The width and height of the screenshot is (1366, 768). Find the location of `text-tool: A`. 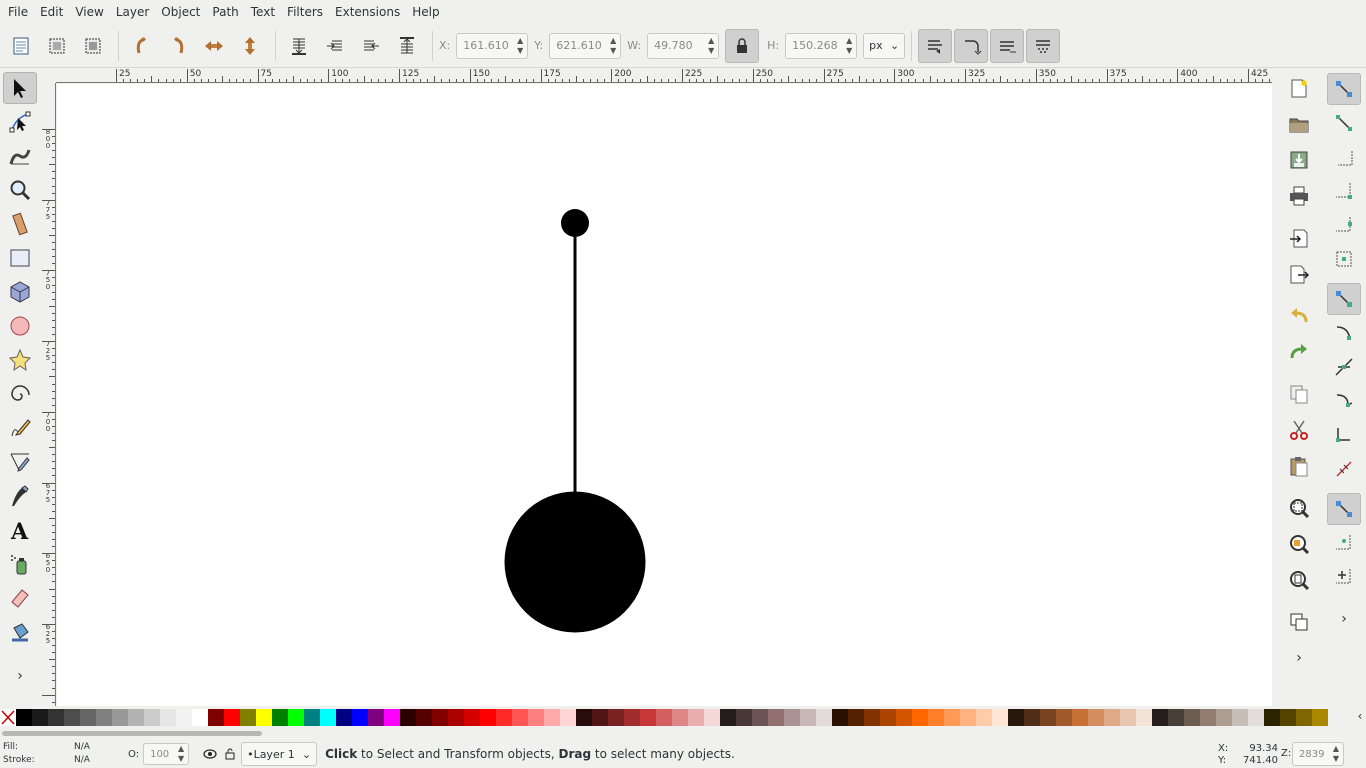

text-tool: A is located at coordinates (20, 530).